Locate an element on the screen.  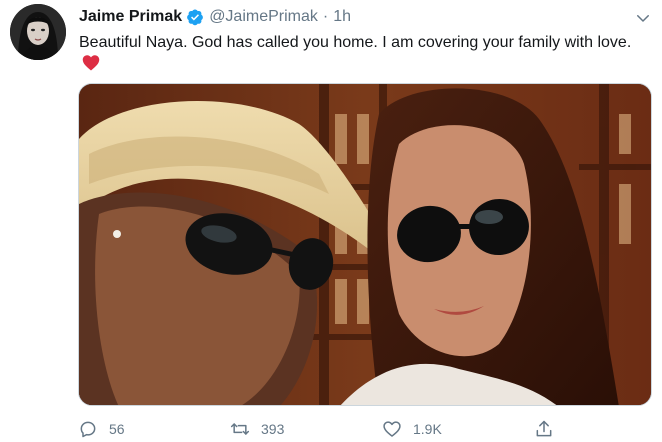
verified-badge-icon is located at coordinates (195, 17).